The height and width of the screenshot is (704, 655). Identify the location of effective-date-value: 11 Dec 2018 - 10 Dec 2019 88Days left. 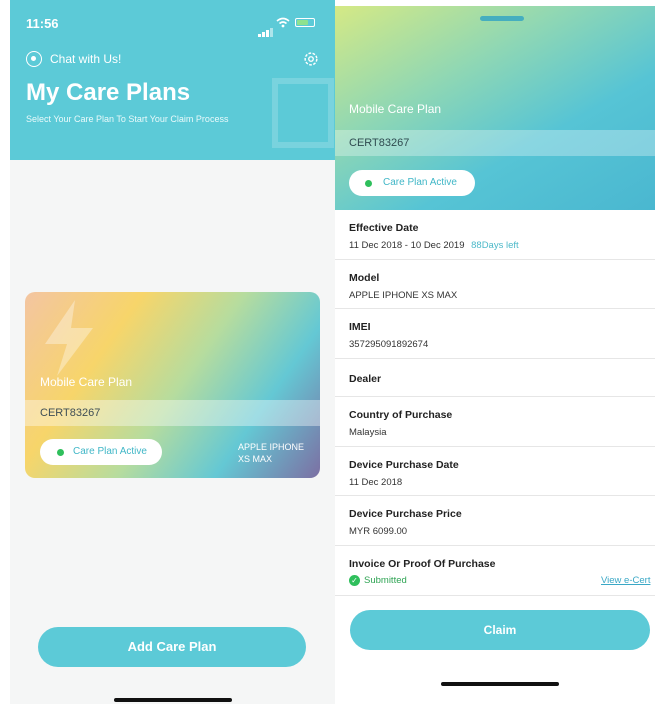
(434, 245).